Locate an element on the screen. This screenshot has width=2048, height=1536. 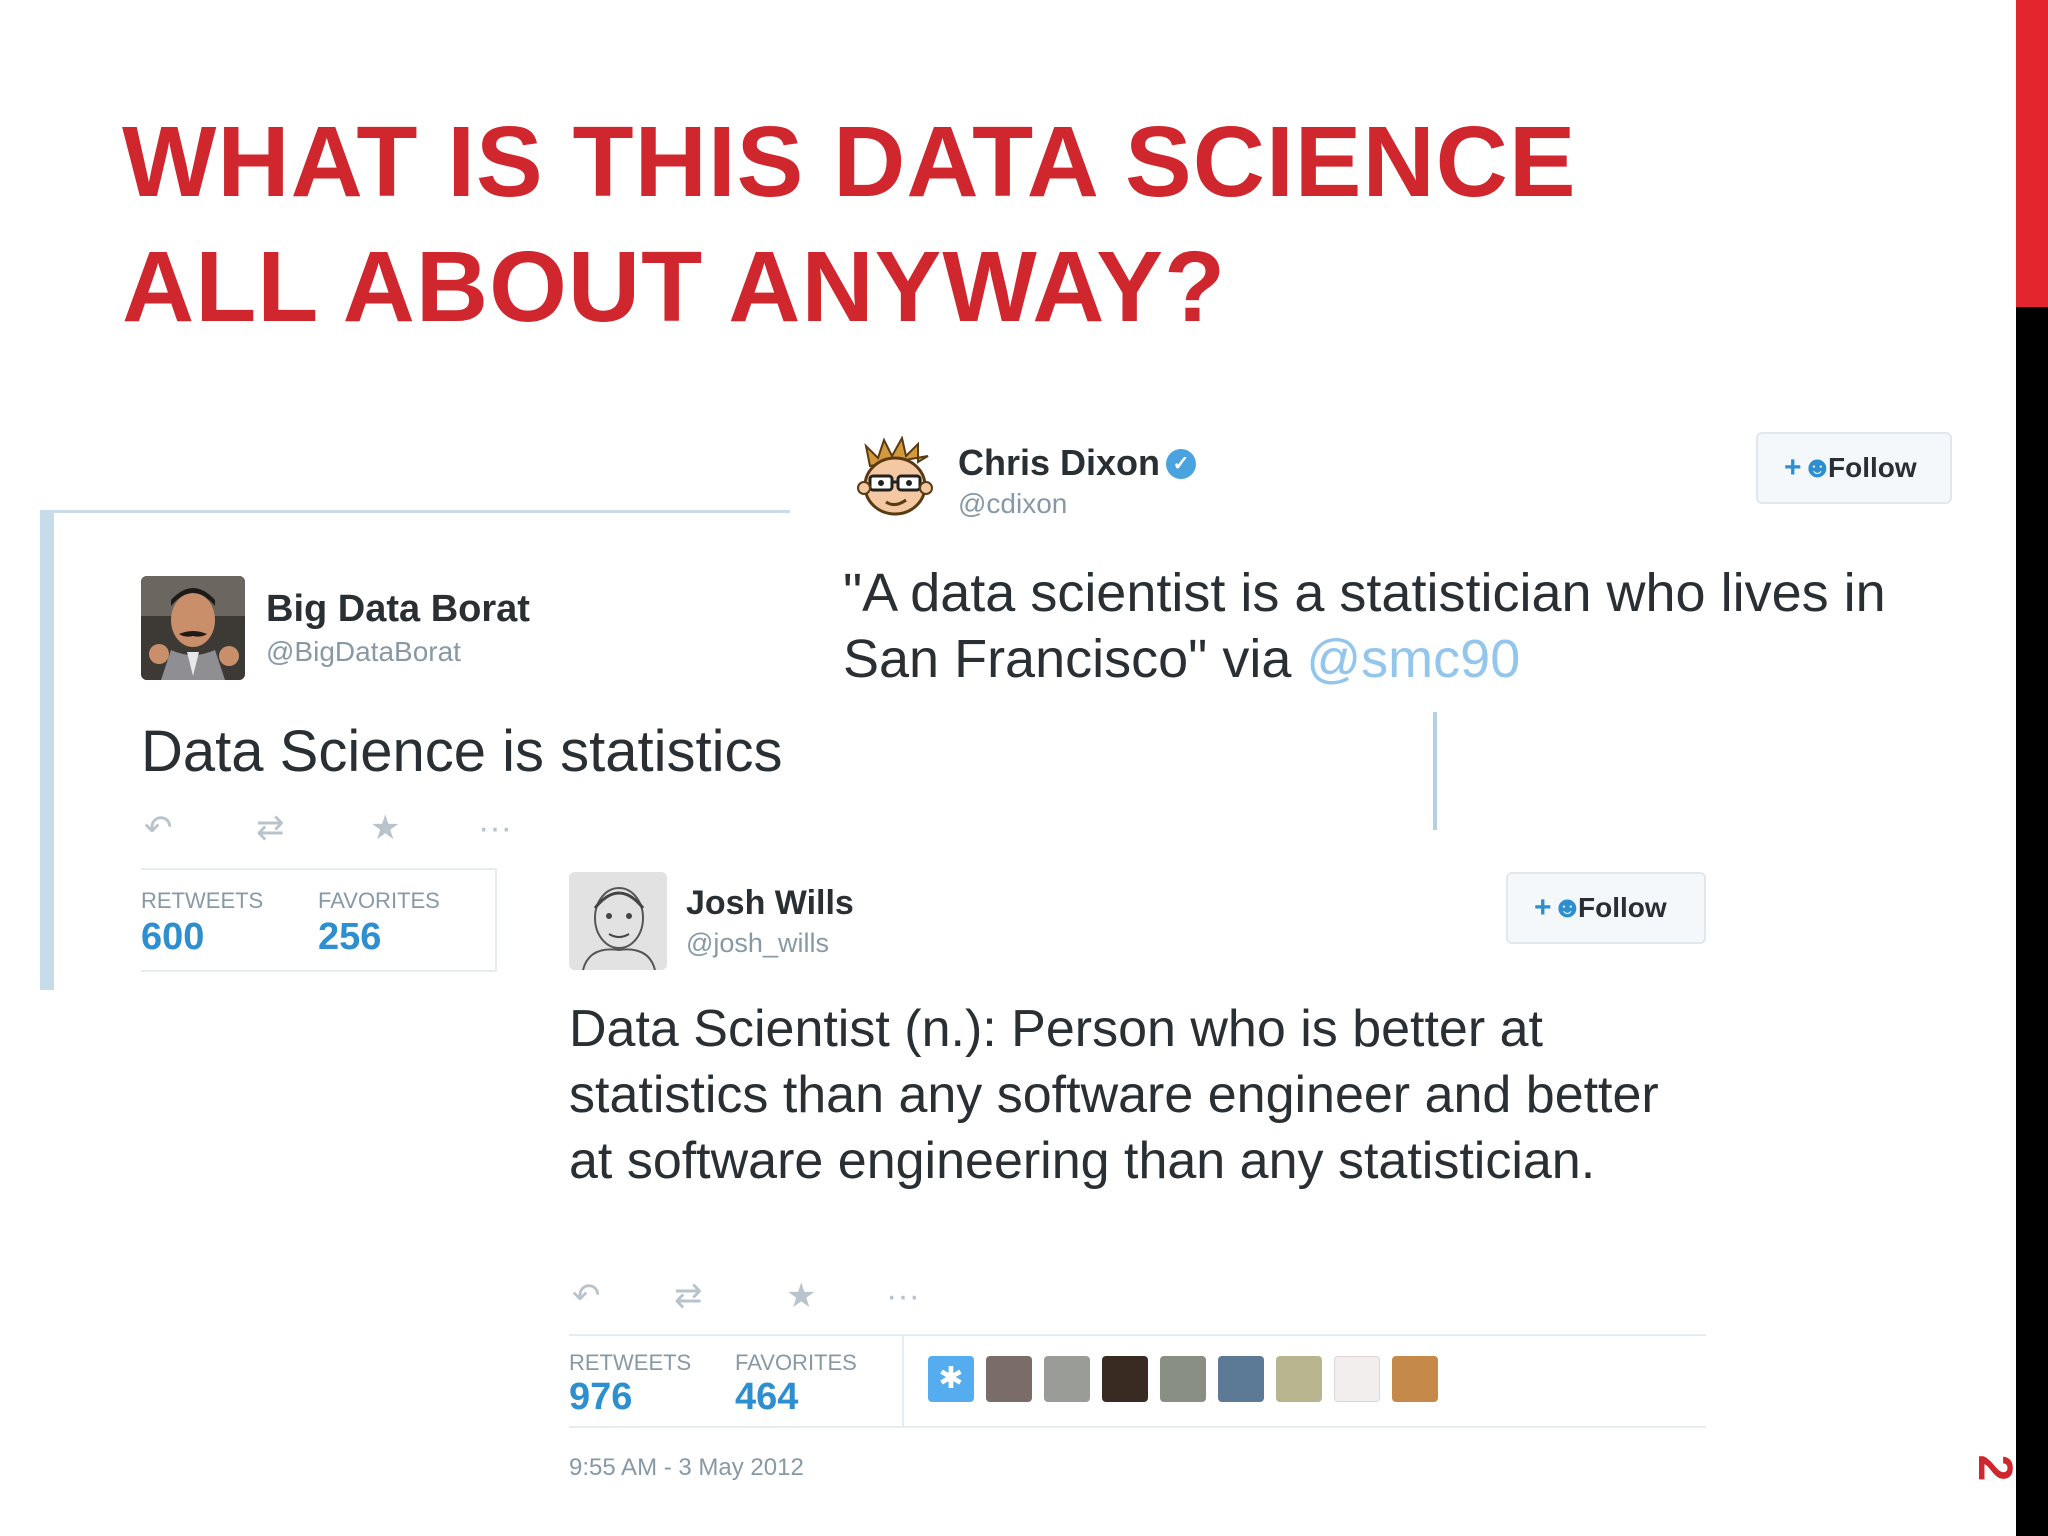
avatar-chris is located at coordinates (895, 479).